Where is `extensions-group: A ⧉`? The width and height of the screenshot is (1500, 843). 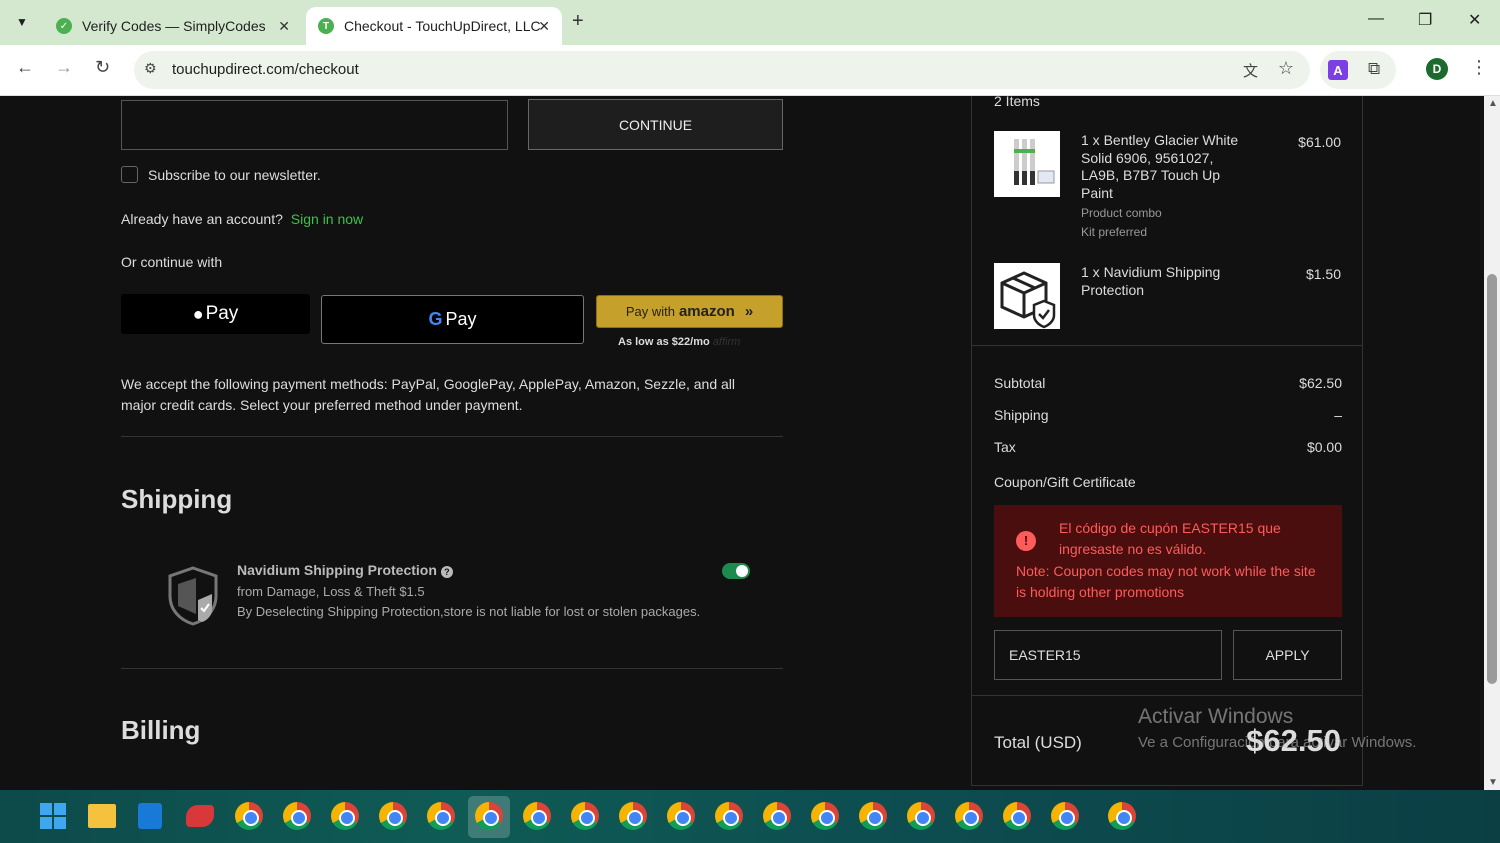
extensions-group: A ⧉ is located at coordinates (1358, 70).